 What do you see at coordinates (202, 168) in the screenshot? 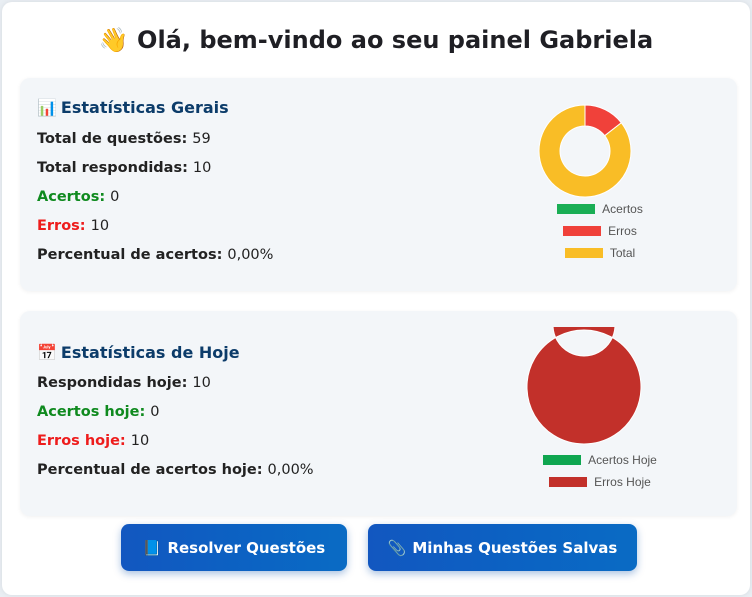
I see `stat-total-answered-value: 10` at bounding box center [202, 168].